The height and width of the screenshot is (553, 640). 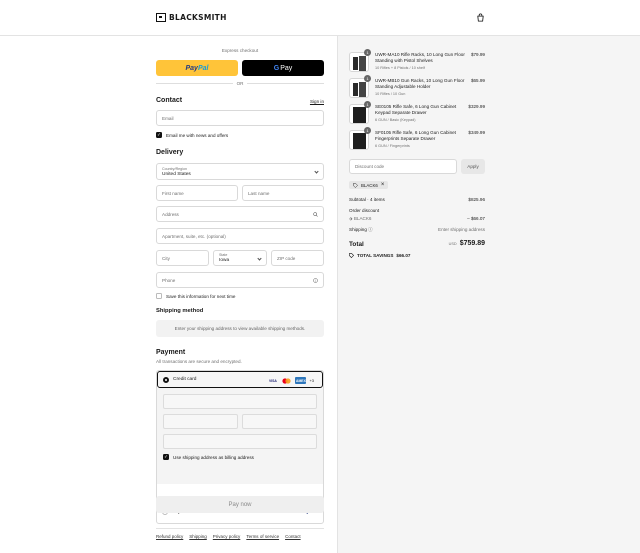 What do you see at coordinates (315, 280) in the screenshot?
I see `help-circle-icon` at bounding box center [315, 280].